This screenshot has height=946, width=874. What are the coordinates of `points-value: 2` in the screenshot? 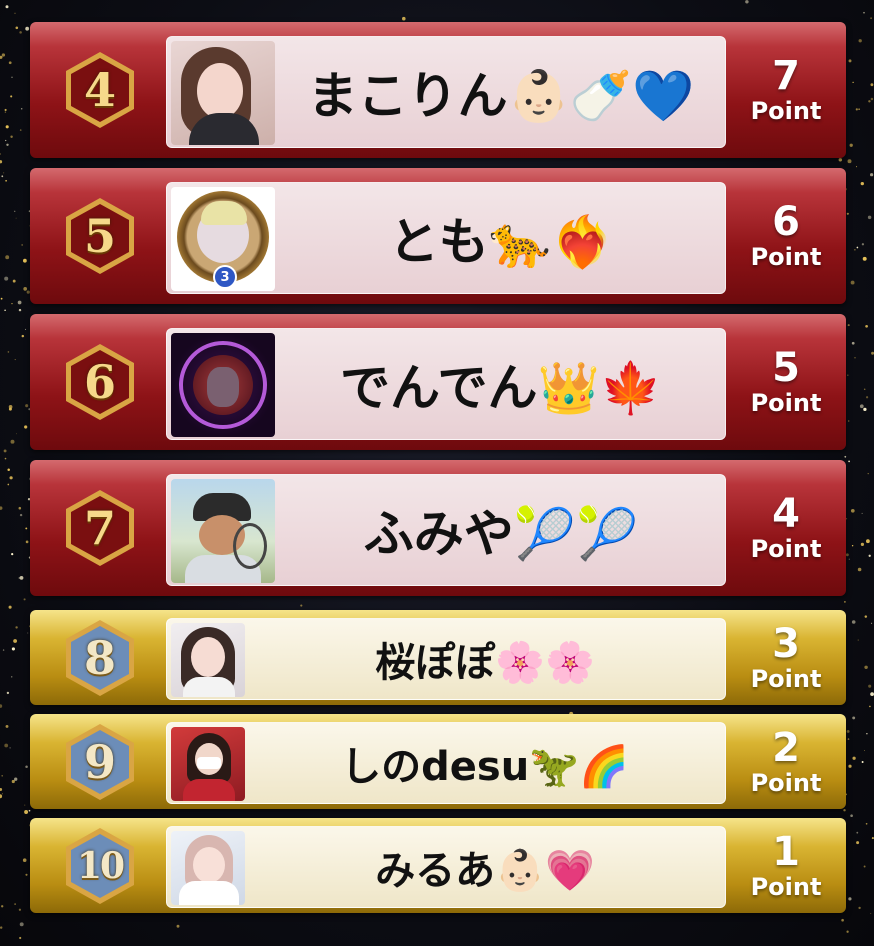 It's located at (786, 747).